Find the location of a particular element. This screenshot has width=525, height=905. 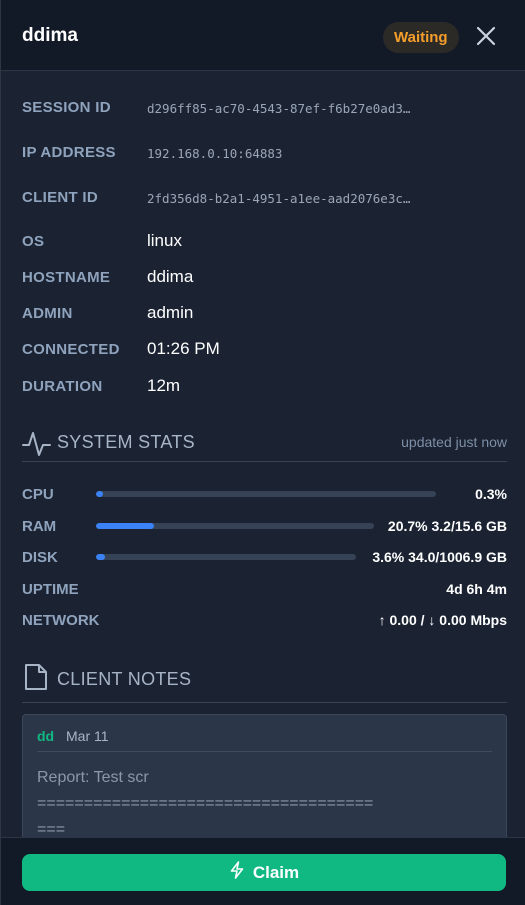

disk-stat: DISK 3.6% 34.0/1006.9 GB is located at coordinates (264, 558).